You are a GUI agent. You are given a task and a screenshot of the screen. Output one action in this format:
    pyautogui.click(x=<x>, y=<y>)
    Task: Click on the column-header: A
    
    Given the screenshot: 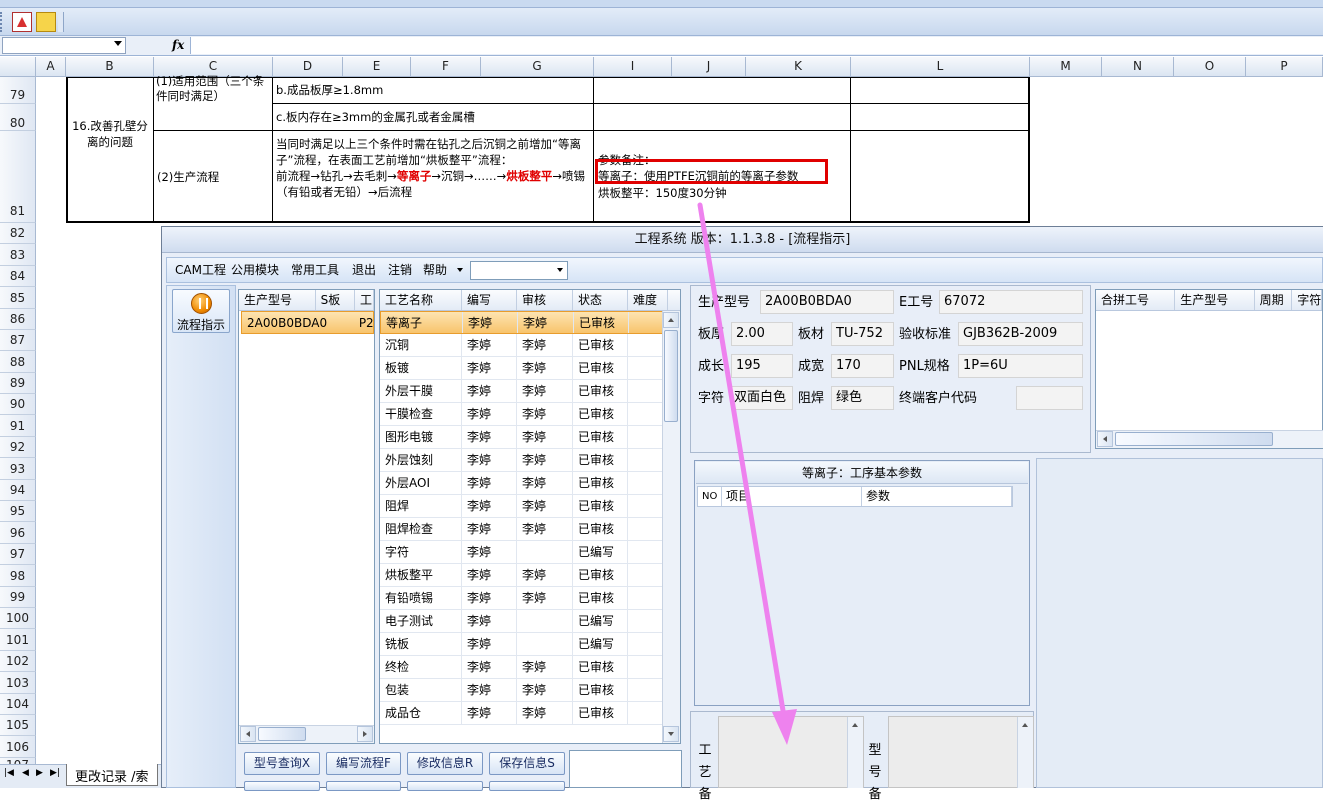 What is the action you would take?
    pyautogui.click(x=51, y=67)
    